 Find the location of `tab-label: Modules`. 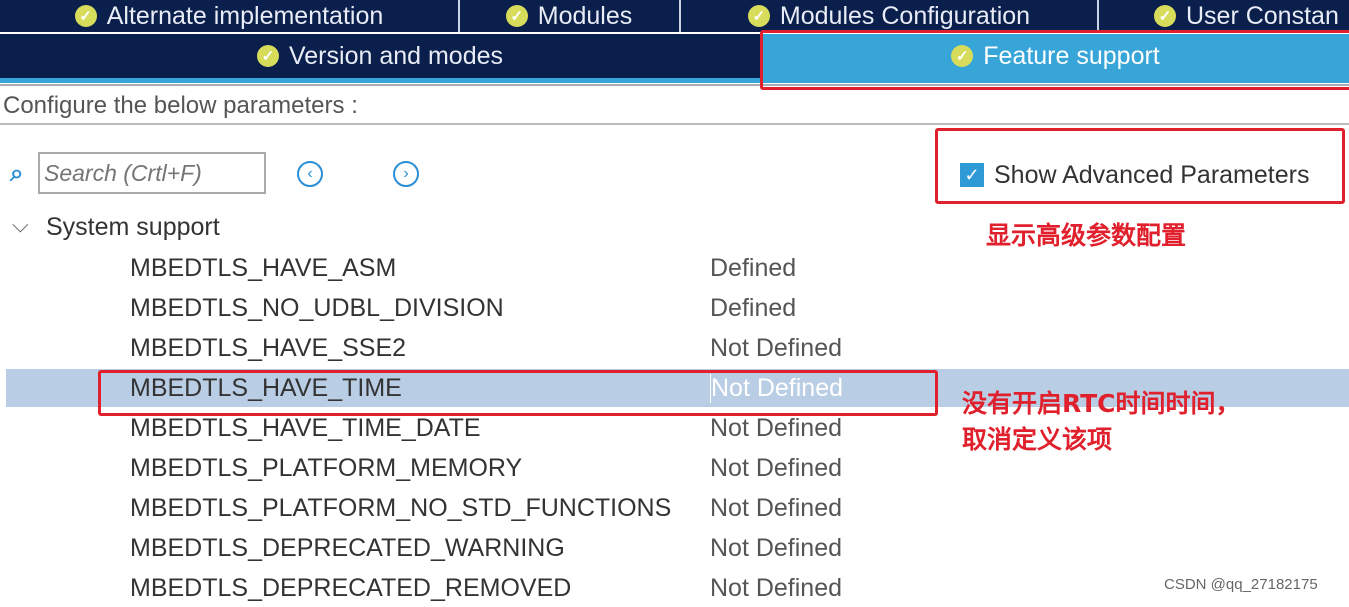

tab-label: Modules is located at coordinates (585, 15).